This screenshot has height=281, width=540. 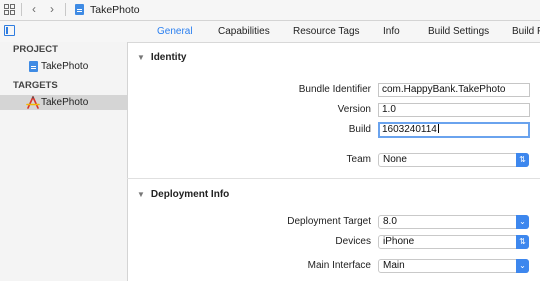 I want to click on tab-resource-tags: Resource Tags, so click(x=326, y=32).